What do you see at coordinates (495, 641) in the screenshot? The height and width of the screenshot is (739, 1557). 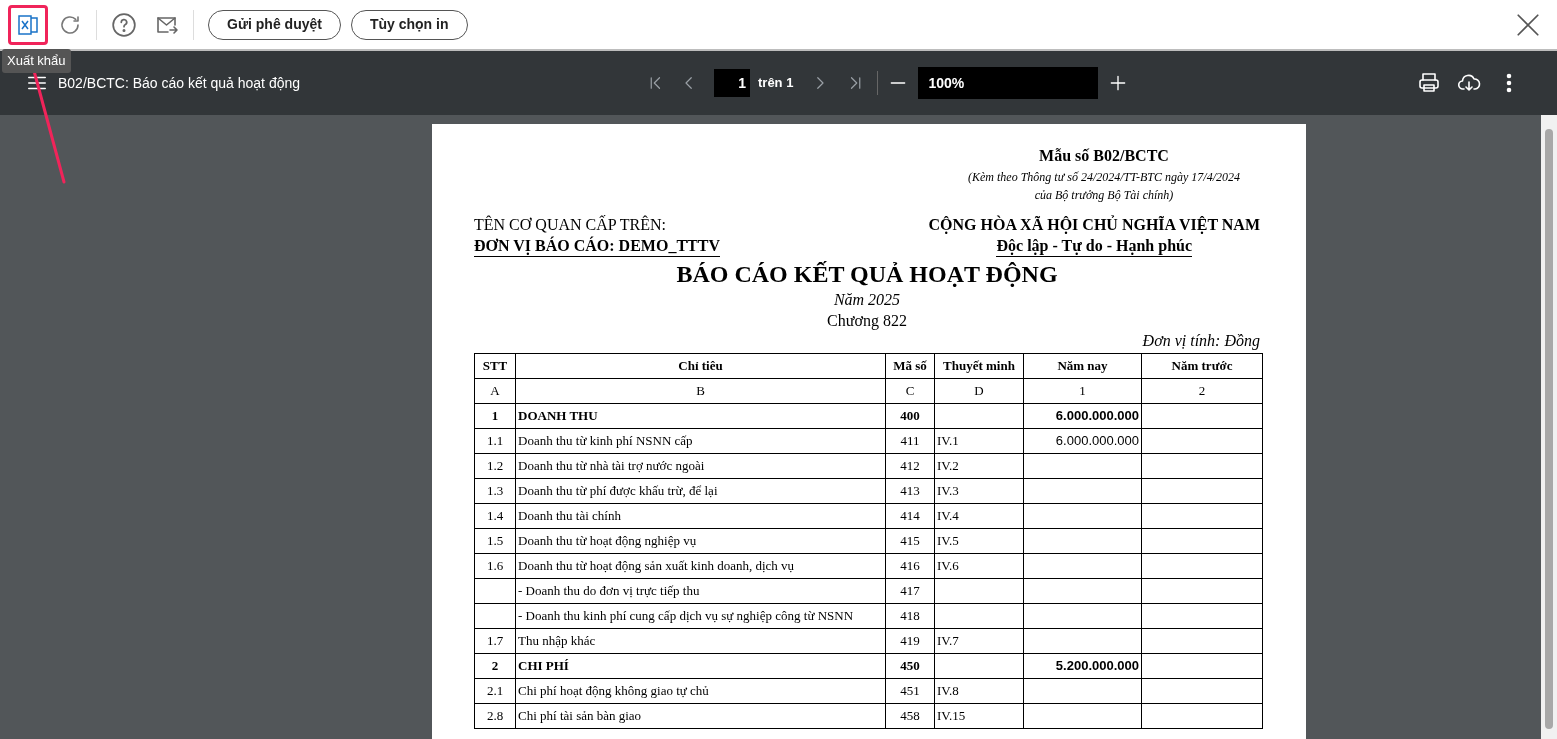 I see `table-cell: 1.7` at bounding box center [495, 641].